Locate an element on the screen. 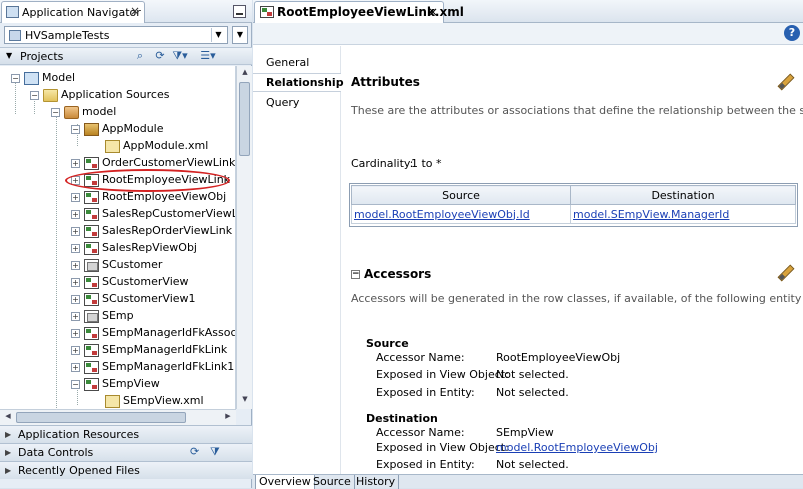 Image resolution: width=803 pixels, height=489 pixels. tree-item: − SEmpView is located at coordinates (115, 383).